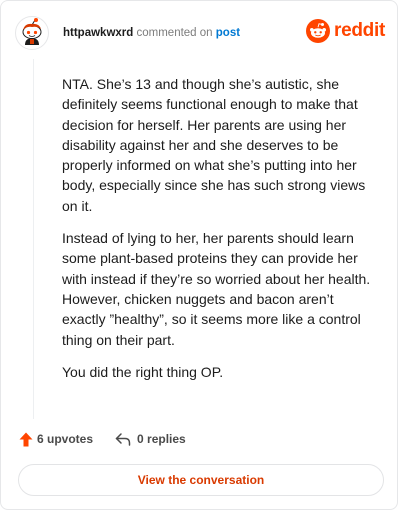 The image size is (400, 512). What do you see at coordinates (65, 439) in the screenshot?
I see `upvote-count: 6 upvotes` at bounding box center [65, 439].